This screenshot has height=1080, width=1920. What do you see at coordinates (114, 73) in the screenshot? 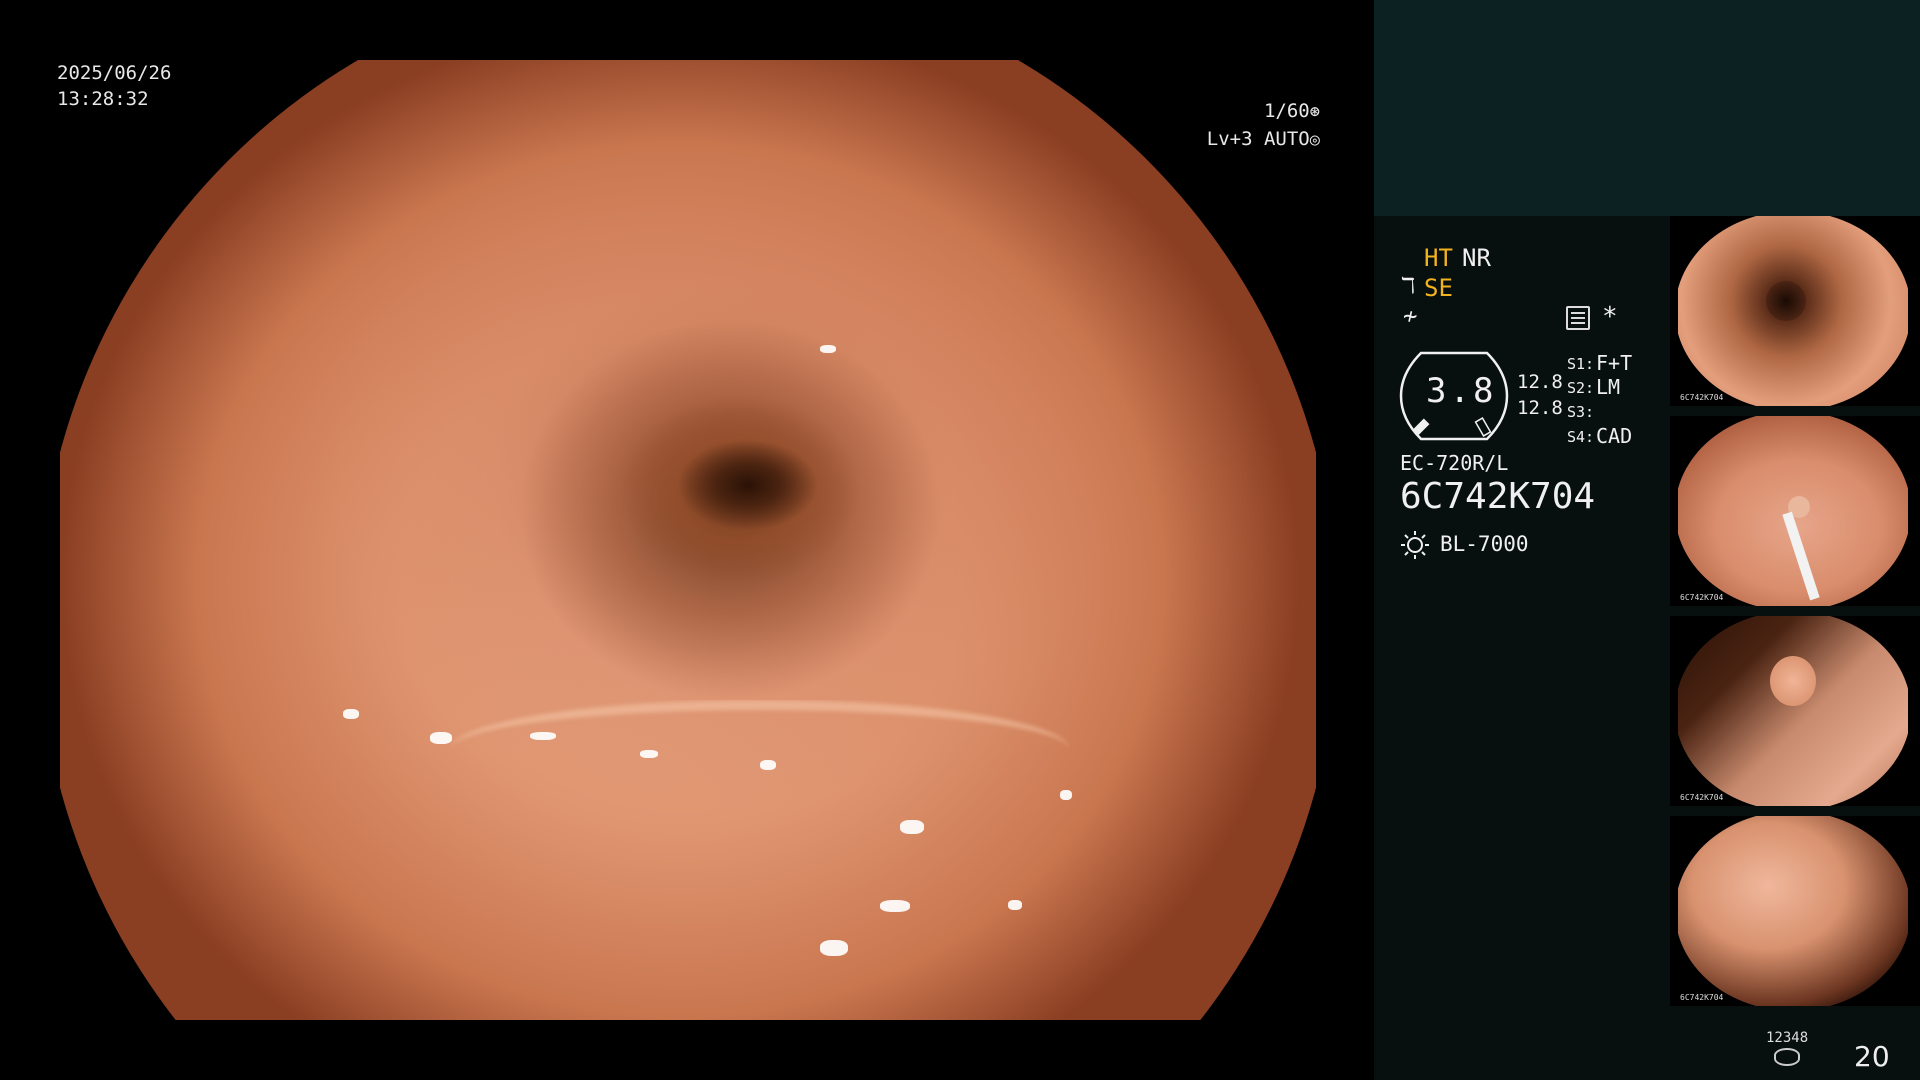
I see `date-display: 2025/06/26` at bounding box center [114, 73].